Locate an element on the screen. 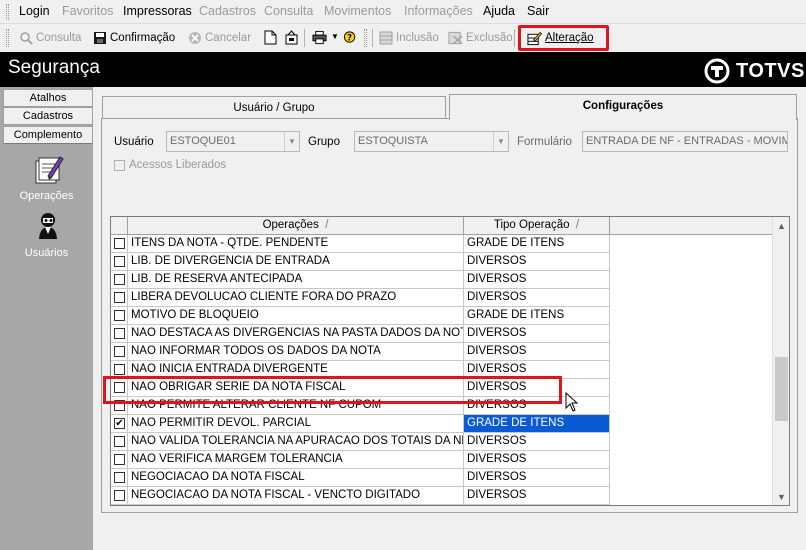 The width and height of the screenshot is (806, 550). tab-usuario-grupo: Usuário / Grupo is located at coordinates (274, 108).